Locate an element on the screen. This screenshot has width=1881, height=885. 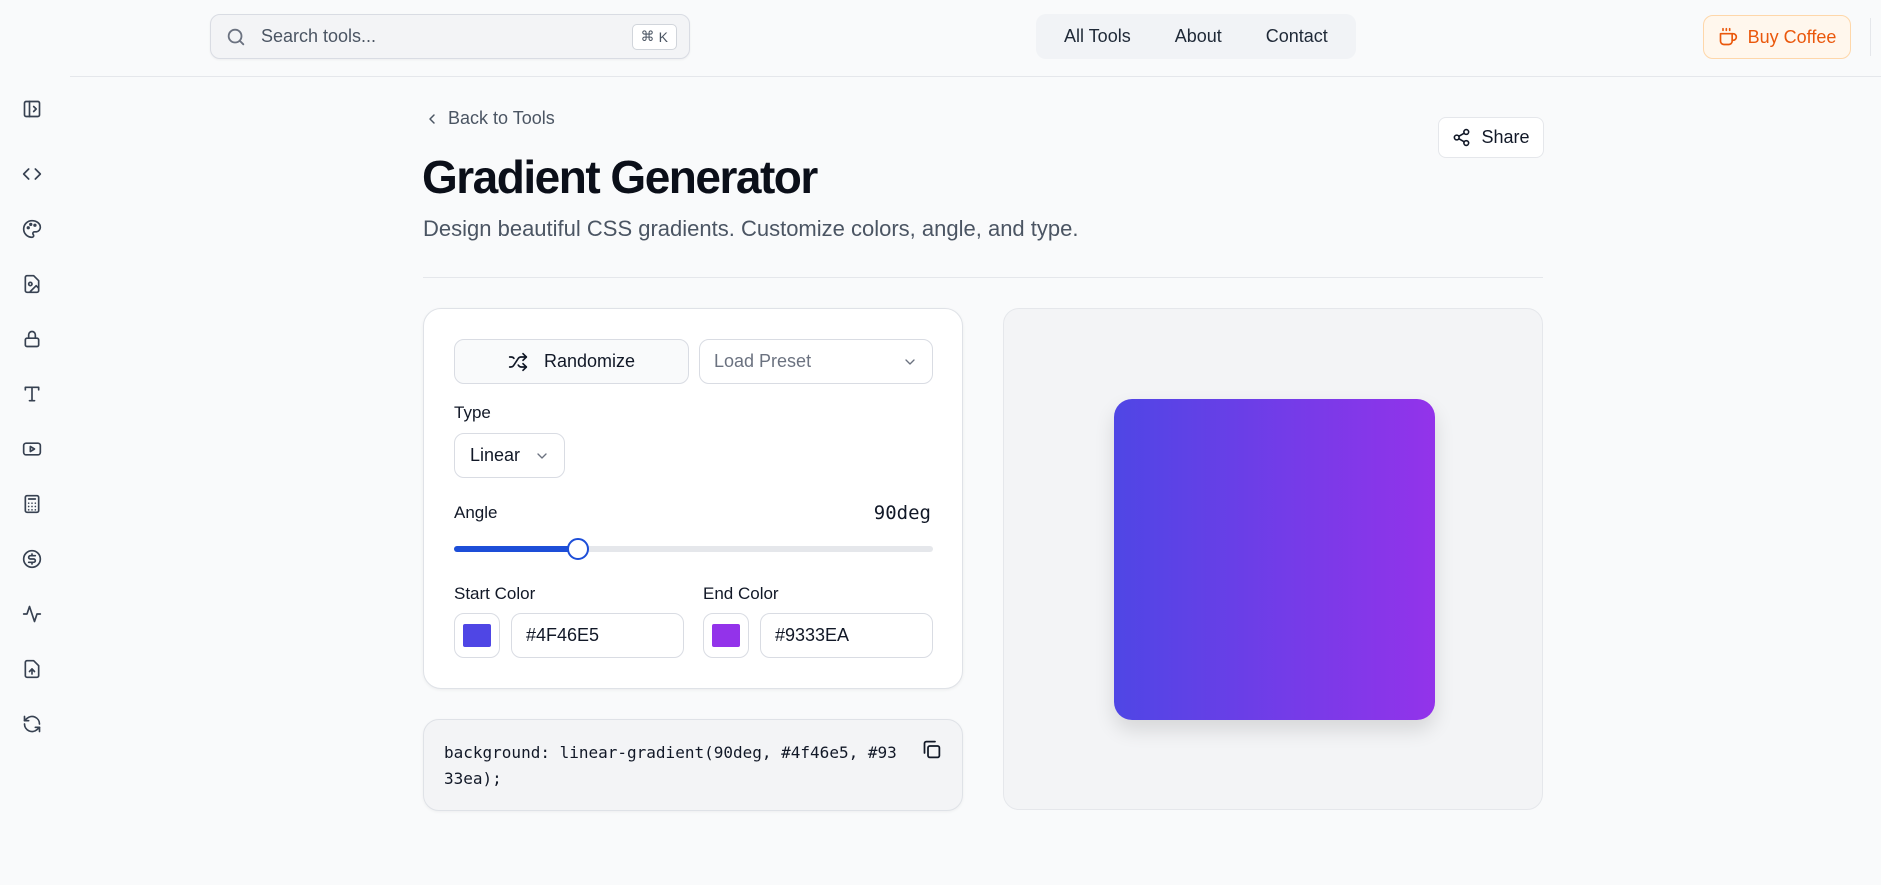
palette-icon is located at coordinates (32, 229).